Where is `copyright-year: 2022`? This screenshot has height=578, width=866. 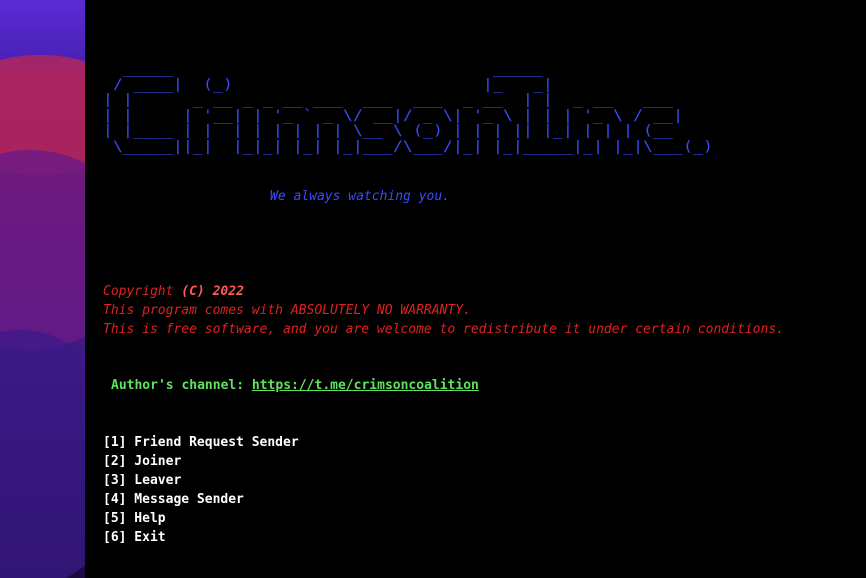 copyright-year: 2022 is located at coordinates (224, 291).